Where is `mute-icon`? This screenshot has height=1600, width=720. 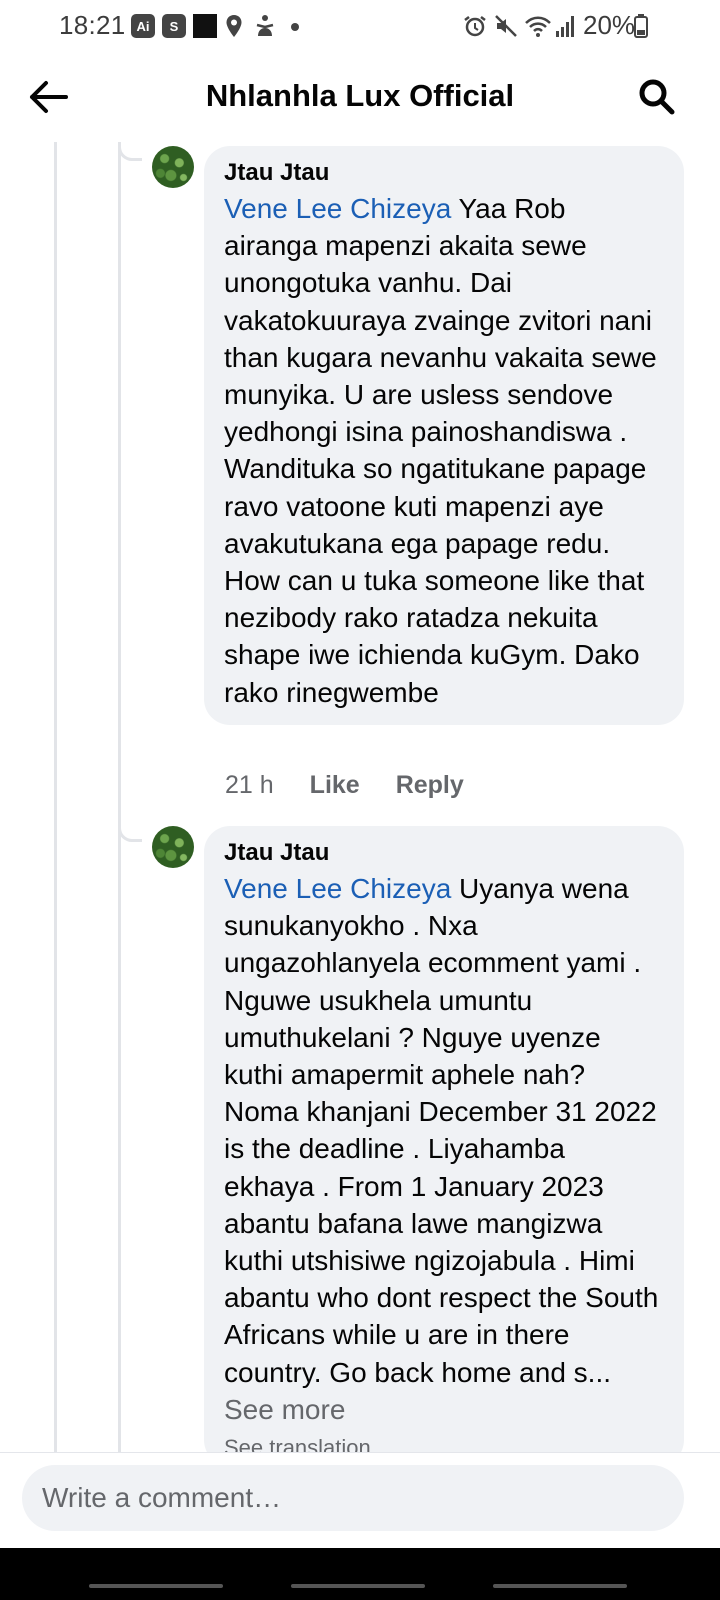 mute-icon is located at coordinates (506, 26).